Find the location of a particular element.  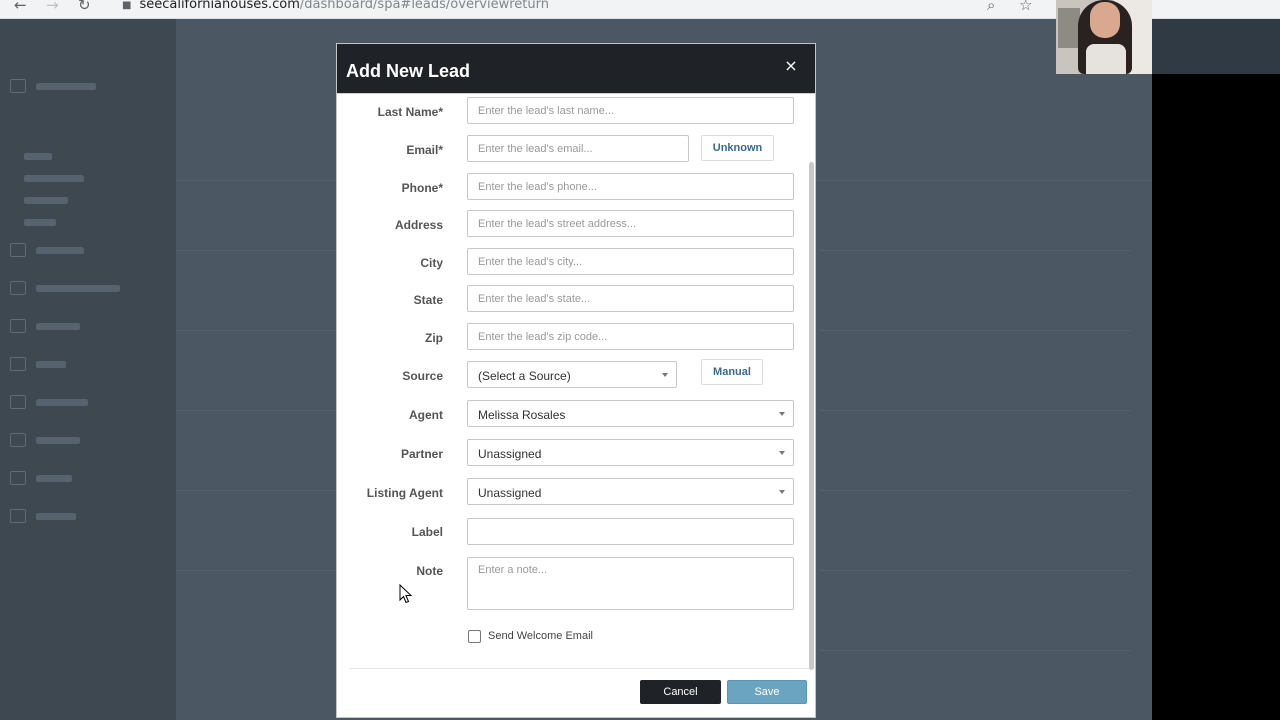

modal-scrollbar is located at coordinates (811, 416).